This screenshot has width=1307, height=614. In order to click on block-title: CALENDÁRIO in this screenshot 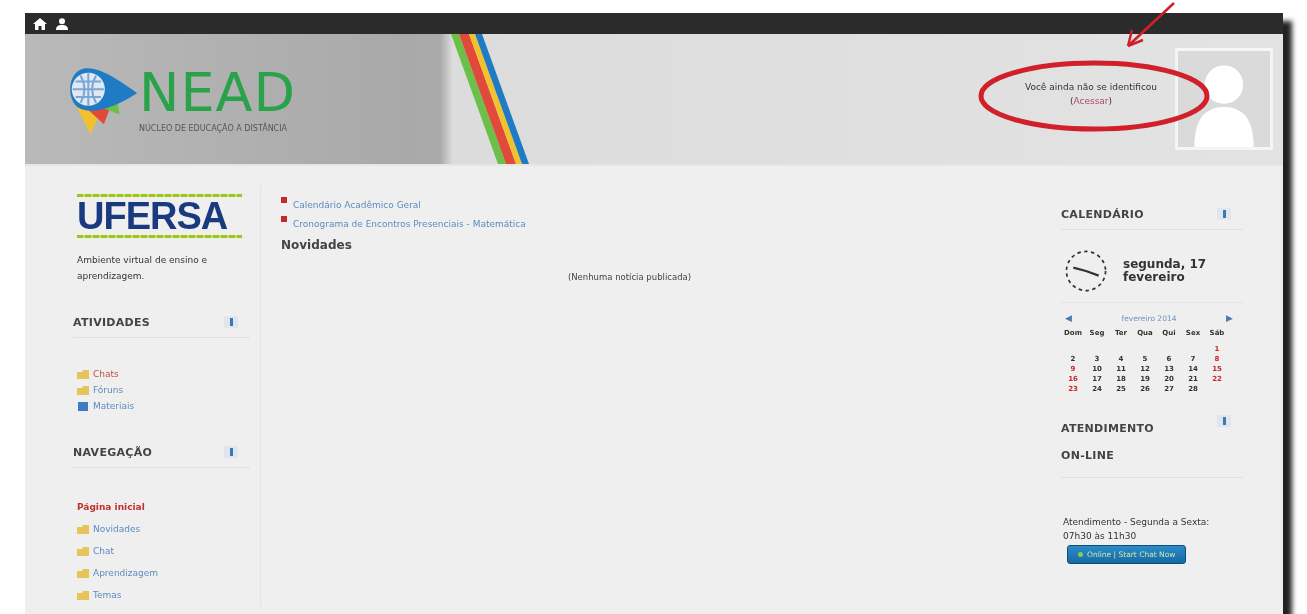, I will do `click(1102, 214)`.